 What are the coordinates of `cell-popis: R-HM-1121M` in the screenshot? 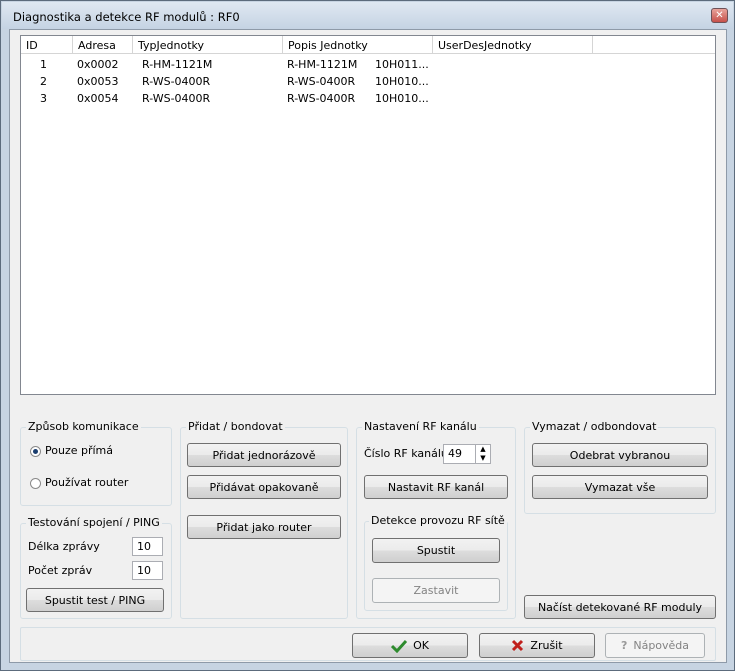 It's located at (322, 64).